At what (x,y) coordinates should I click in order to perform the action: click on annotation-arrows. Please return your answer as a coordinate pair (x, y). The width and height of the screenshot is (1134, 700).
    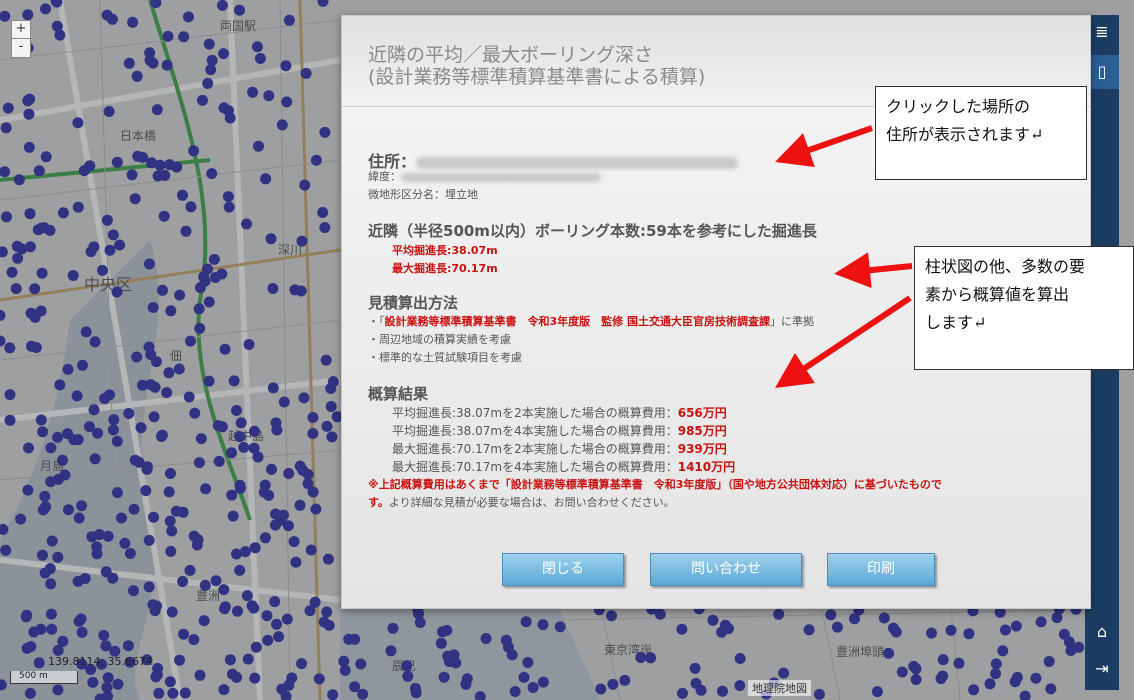
    Looking at the image, I should click on (844, 256).